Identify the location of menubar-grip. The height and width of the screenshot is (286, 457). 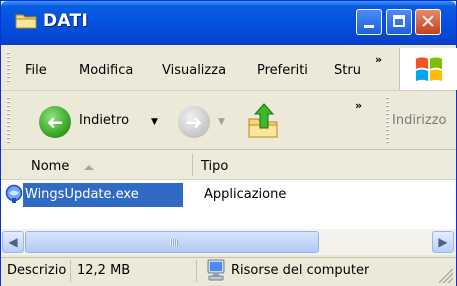
(8, 68).